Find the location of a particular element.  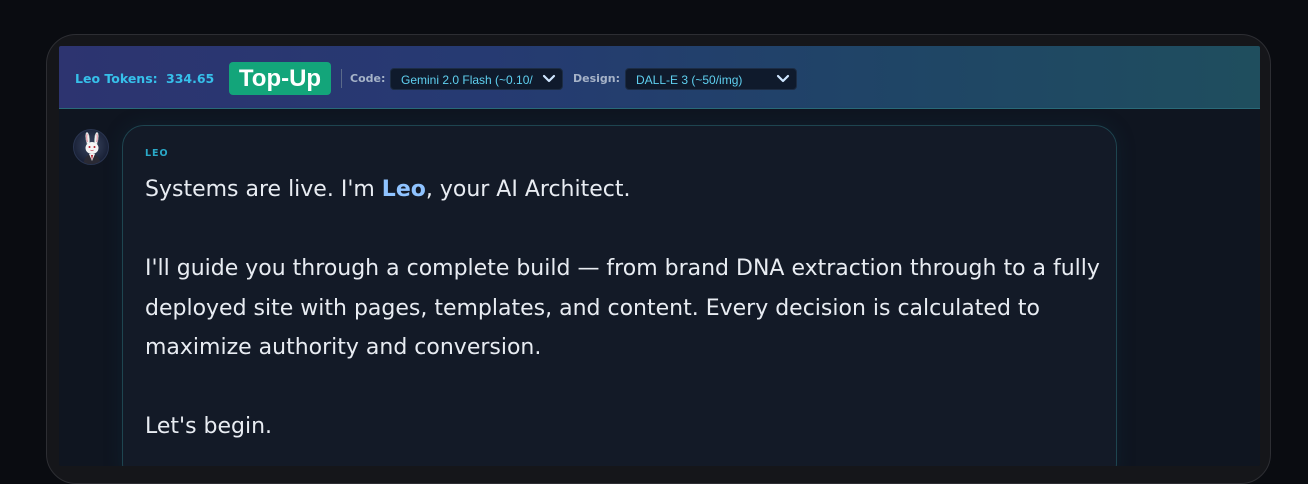

intro-text-end: , your AI Architect. is located at coordinates (528, 189).